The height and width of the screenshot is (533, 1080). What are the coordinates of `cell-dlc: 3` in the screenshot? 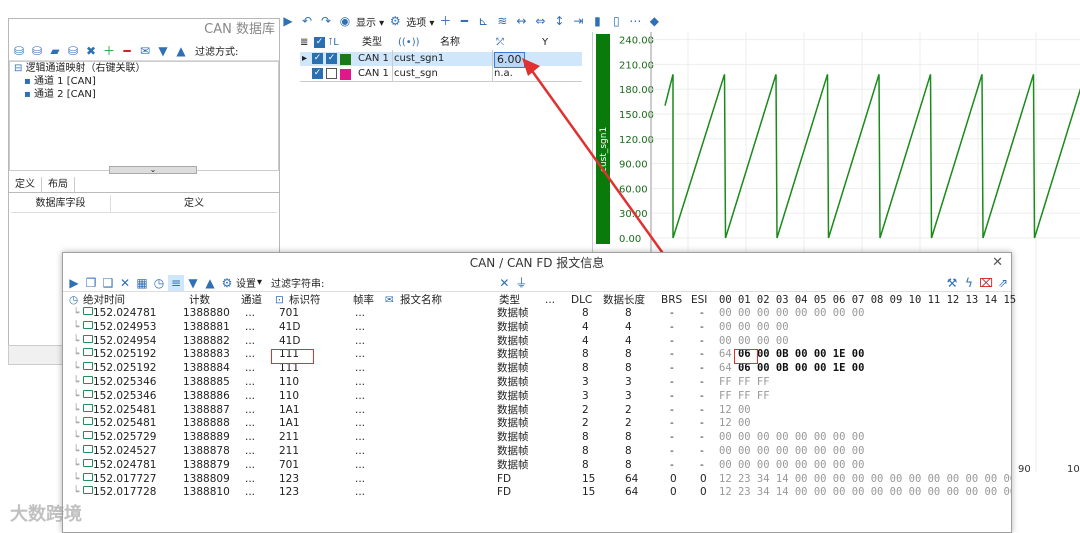 It's located at (585, 395).